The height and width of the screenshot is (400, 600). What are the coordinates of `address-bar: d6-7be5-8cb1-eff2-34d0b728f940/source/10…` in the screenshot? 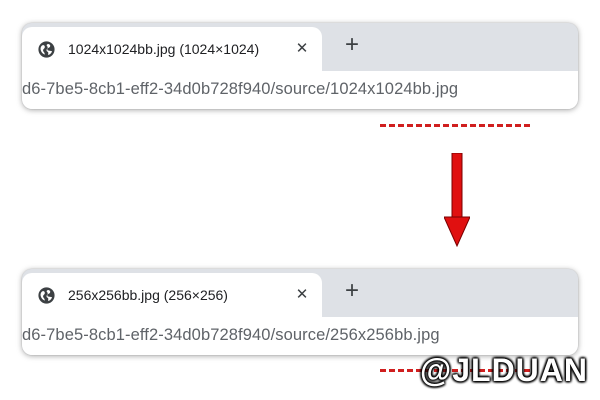 It's located at (300, 90).